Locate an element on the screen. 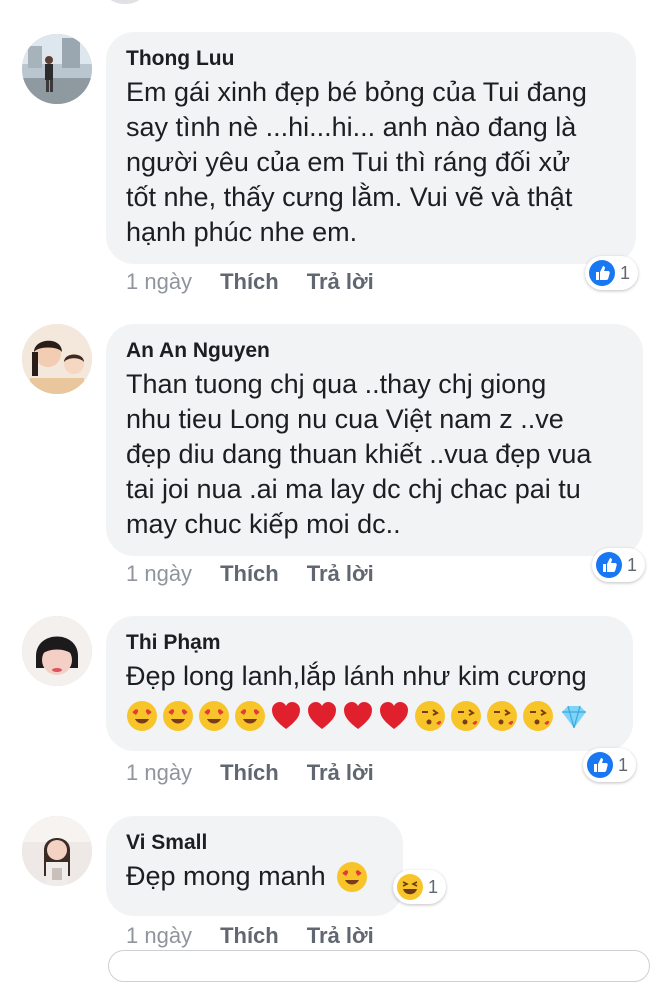  write-comment-input is located at coordinates (379, 966).